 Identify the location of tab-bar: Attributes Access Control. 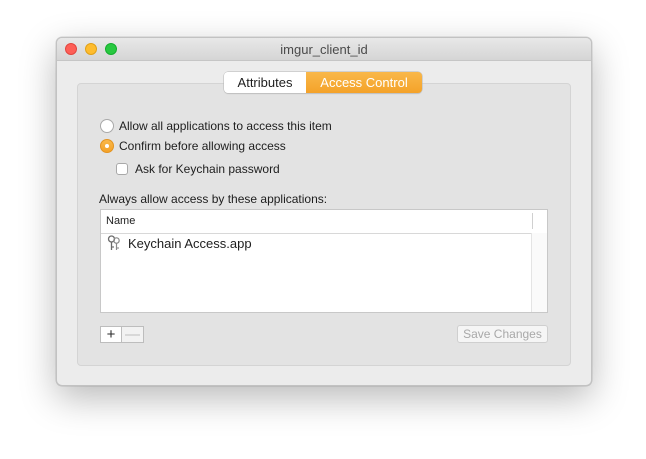
(323, 82).